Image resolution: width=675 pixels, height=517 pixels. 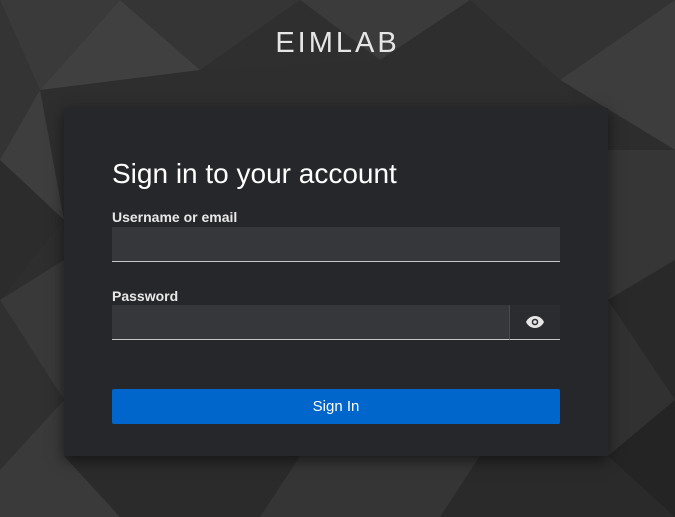 I want to click on sign-in-button: Sign In, so click(x=336, y=406).